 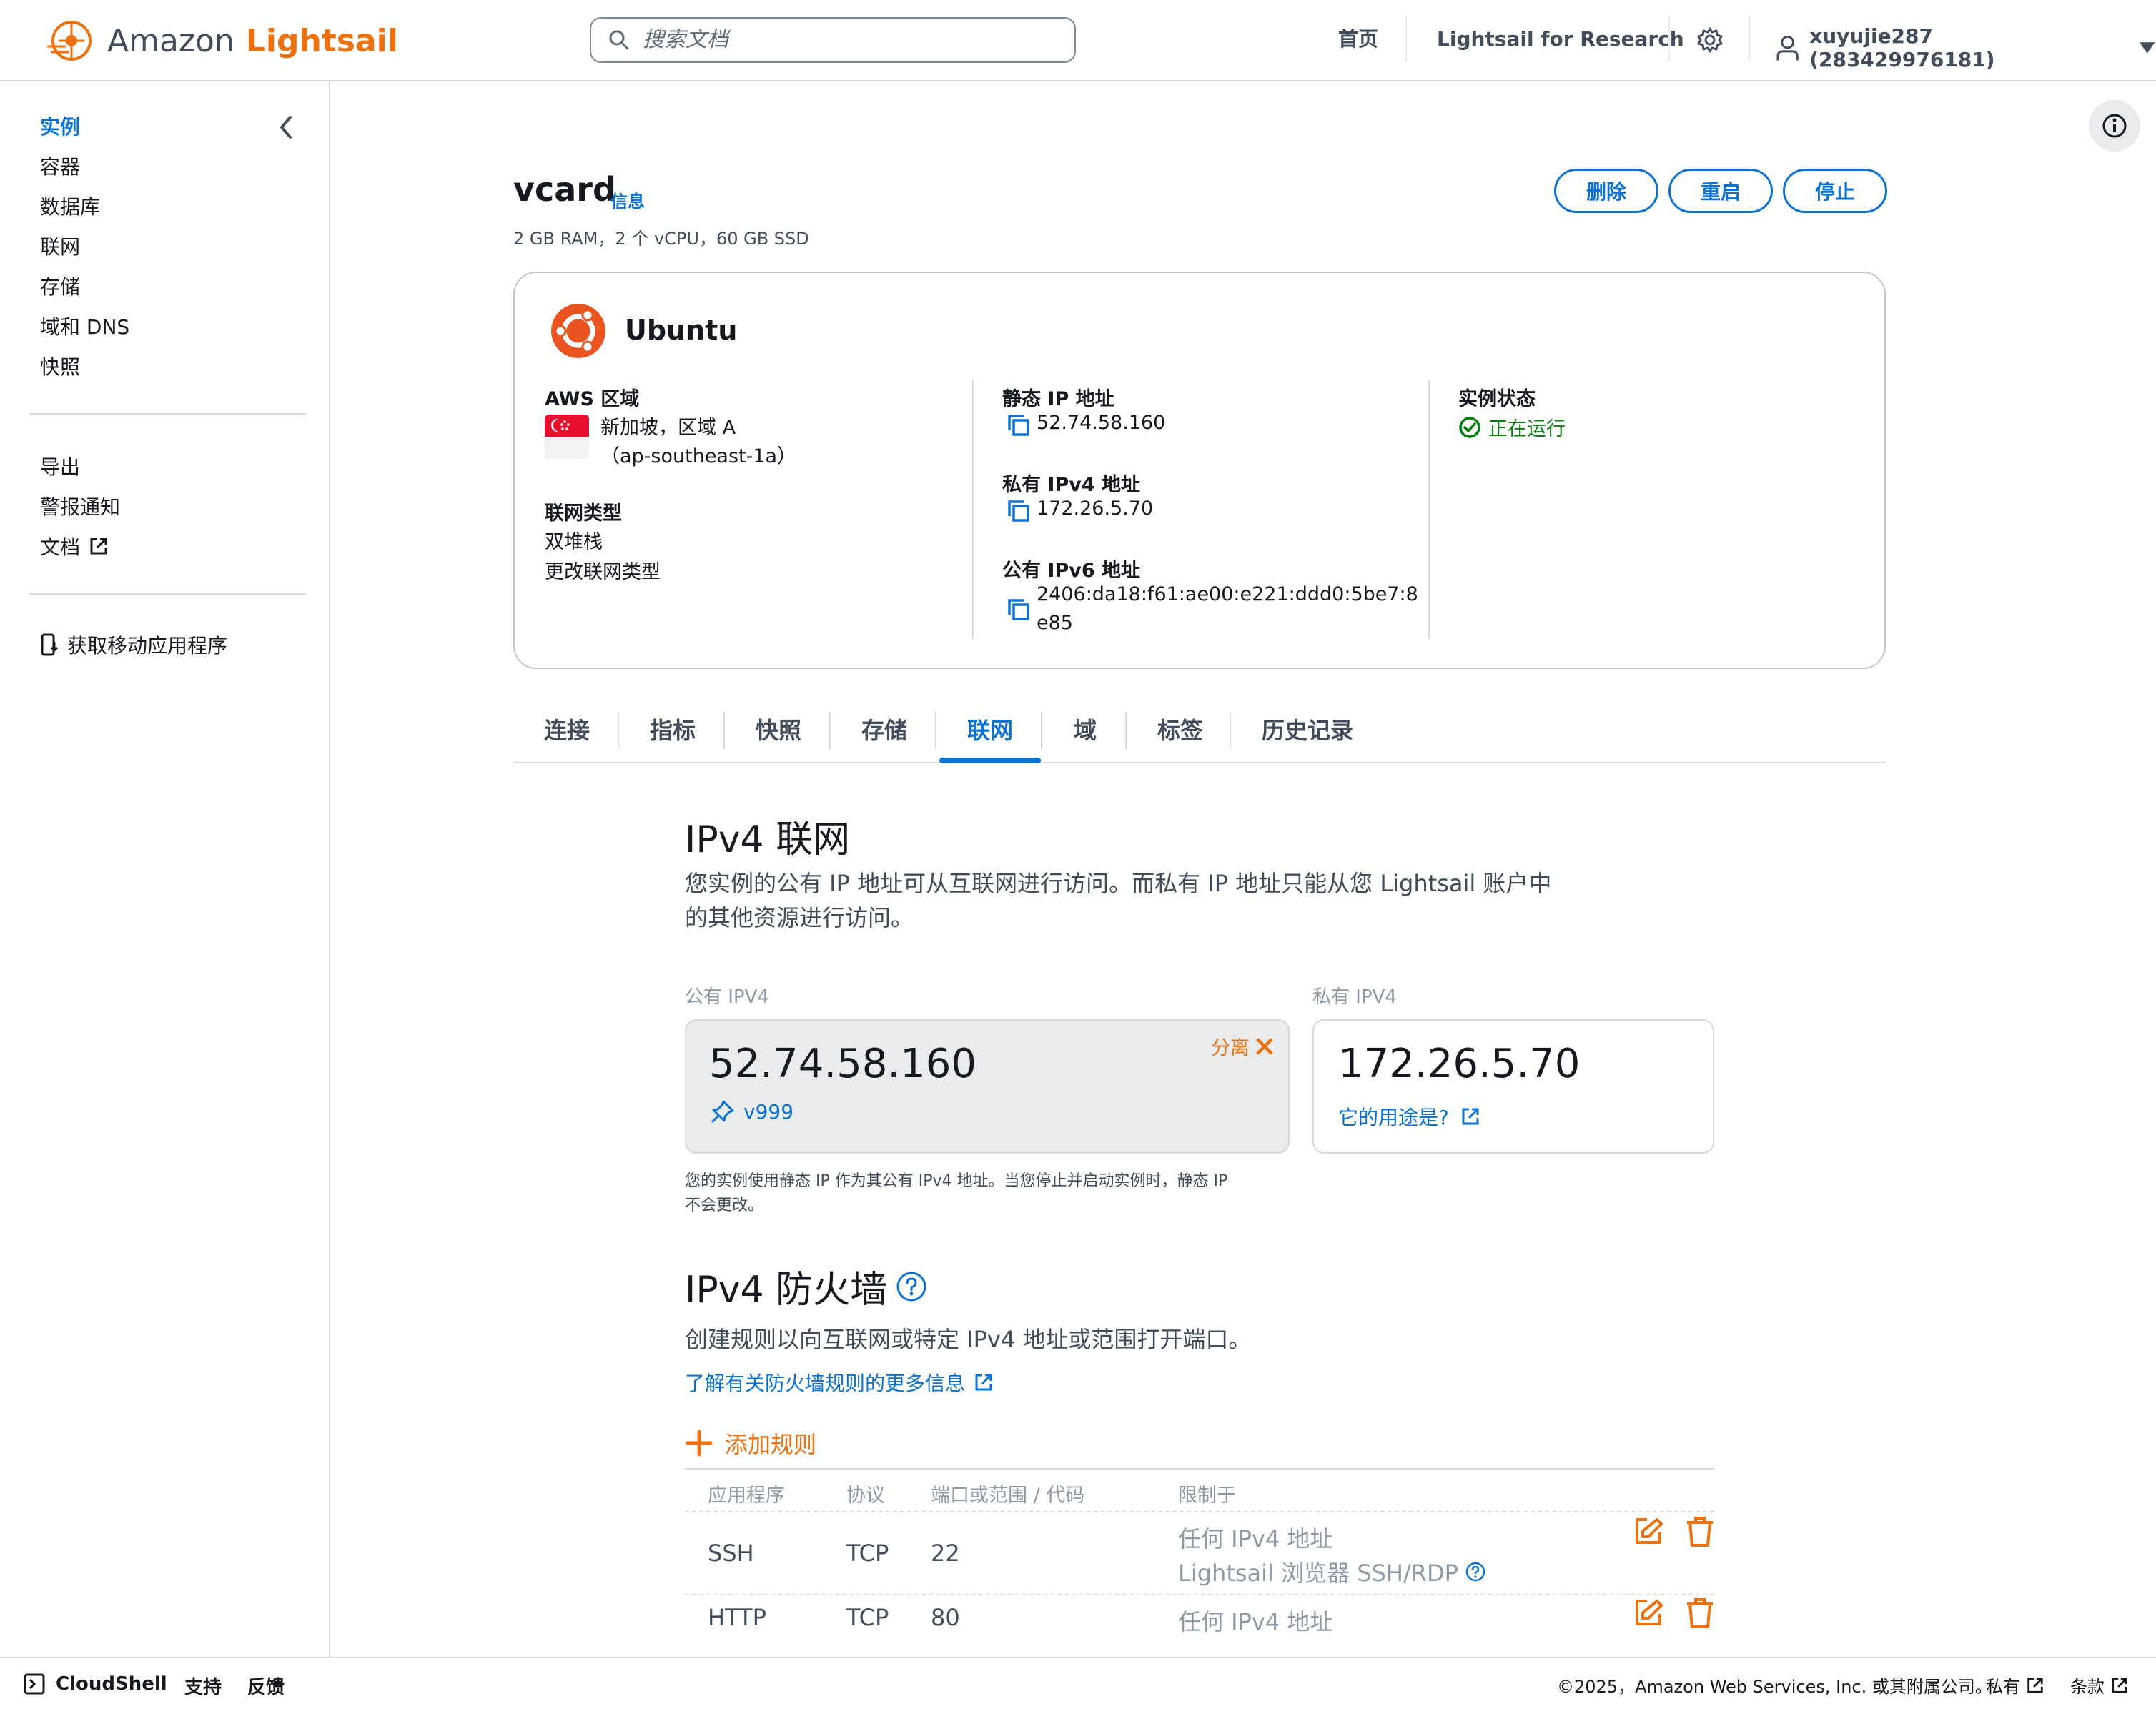 I want to click on tab-storage: 存储, so click(x=884, y=730).